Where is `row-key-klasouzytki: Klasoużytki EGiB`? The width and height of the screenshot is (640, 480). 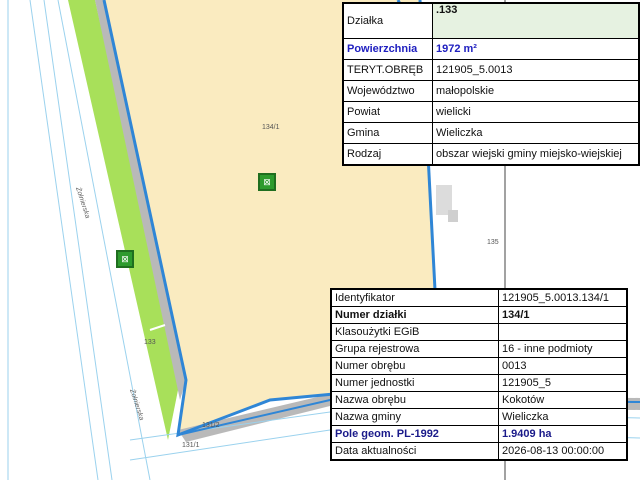 row-key-klasouzytki: Klasoużytki EGiB is located at coordinates (414, 332).